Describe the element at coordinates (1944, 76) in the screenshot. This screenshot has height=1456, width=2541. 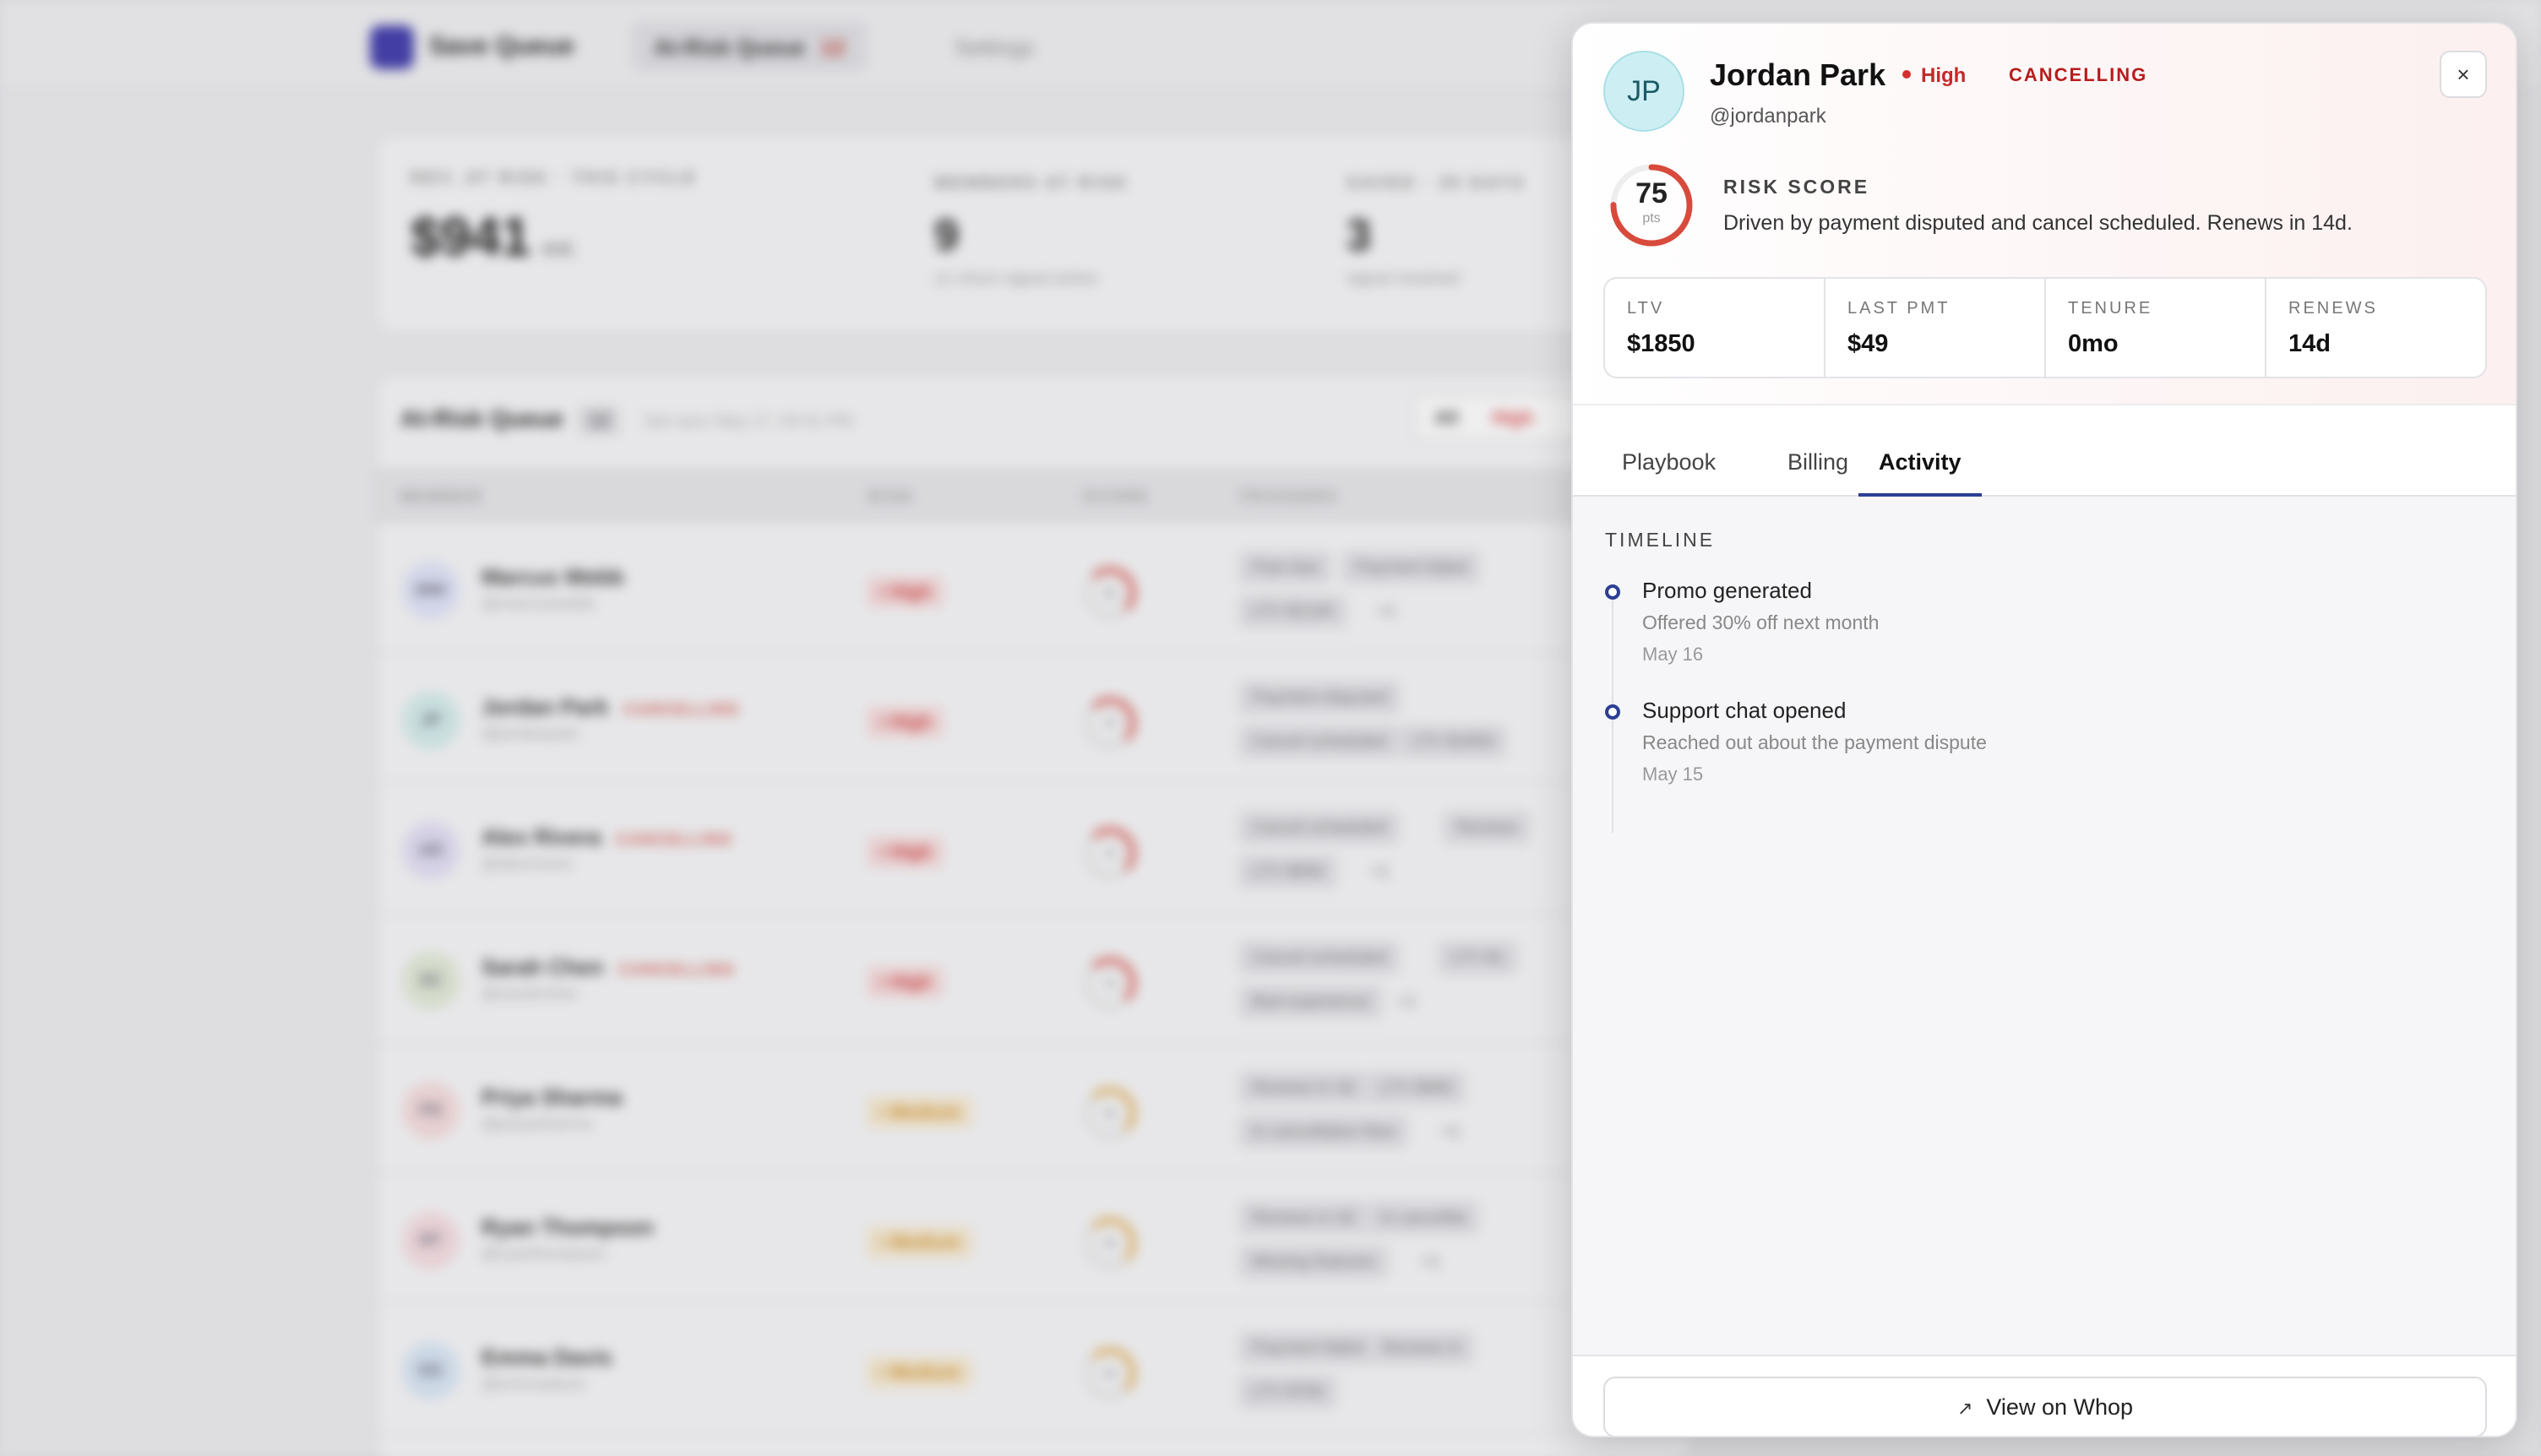
I see `risk-badge-label: High` at that location.